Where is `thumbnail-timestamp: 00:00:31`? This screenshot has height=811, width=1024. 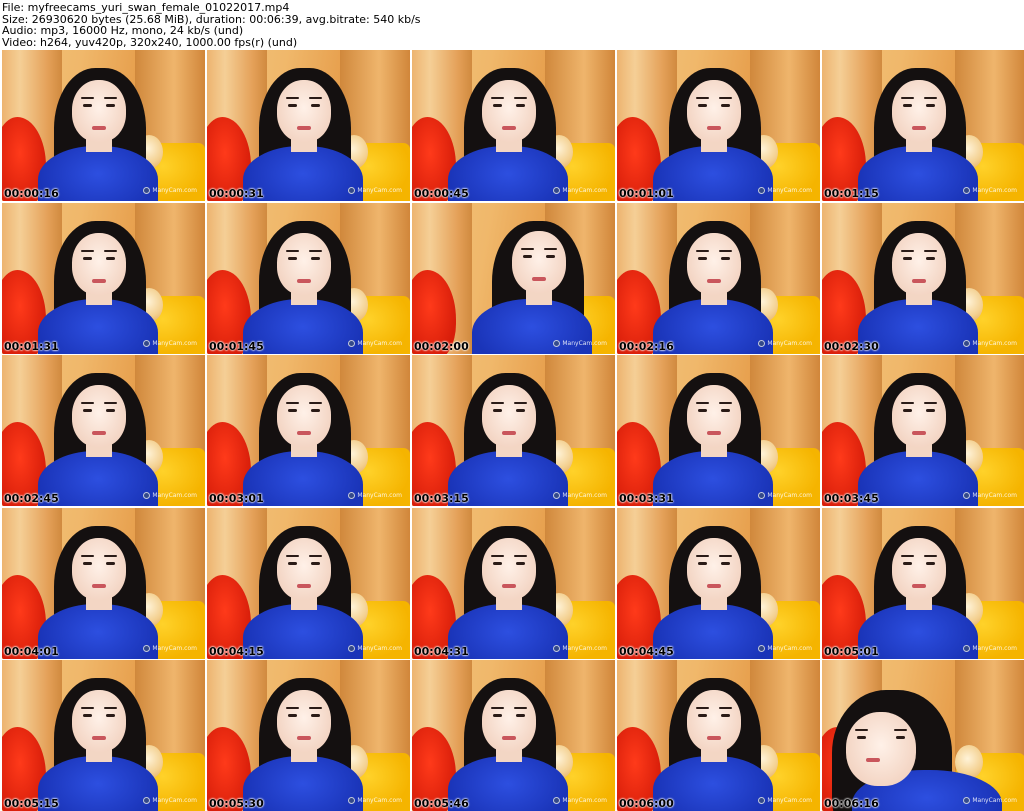
thumbnail-timestamp: 00:00:31 is located at coordinates (236, 193).